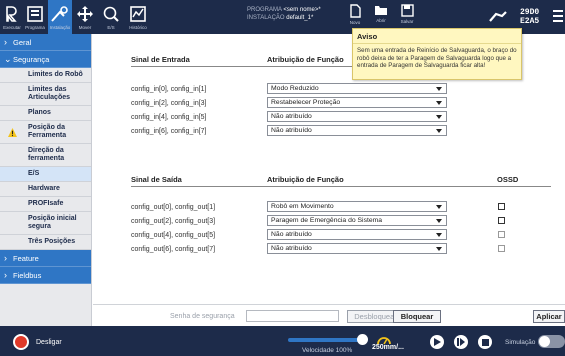  What do you see at coordinates (111, 14) in the screenshot?
I see `io-icon` at bounding box center [111, 14].